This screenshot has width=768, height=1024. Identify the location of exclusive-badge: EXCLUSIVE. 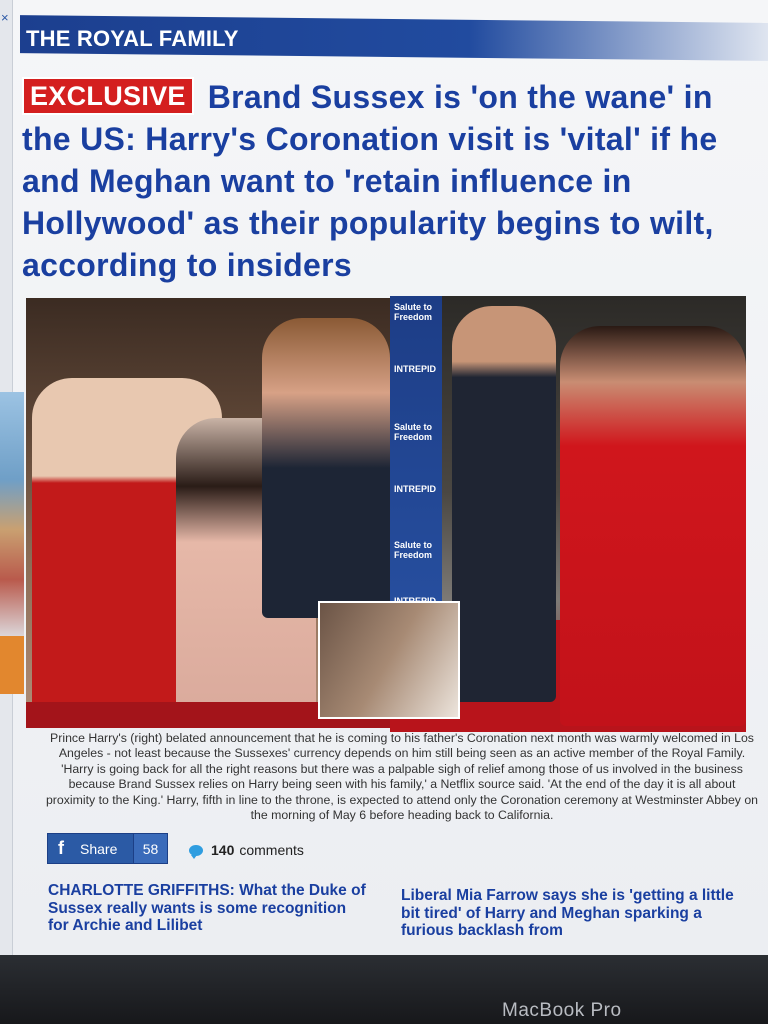
(108, 96).